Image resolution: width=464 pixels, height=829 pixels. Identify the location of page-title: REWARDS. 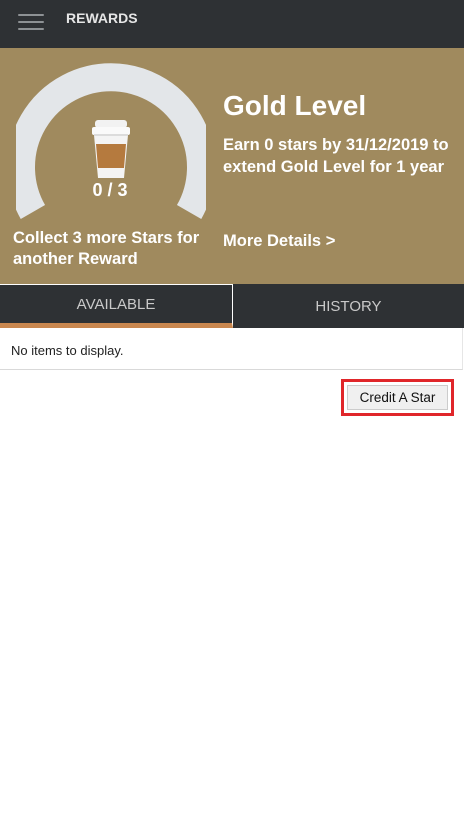
(102, 18).